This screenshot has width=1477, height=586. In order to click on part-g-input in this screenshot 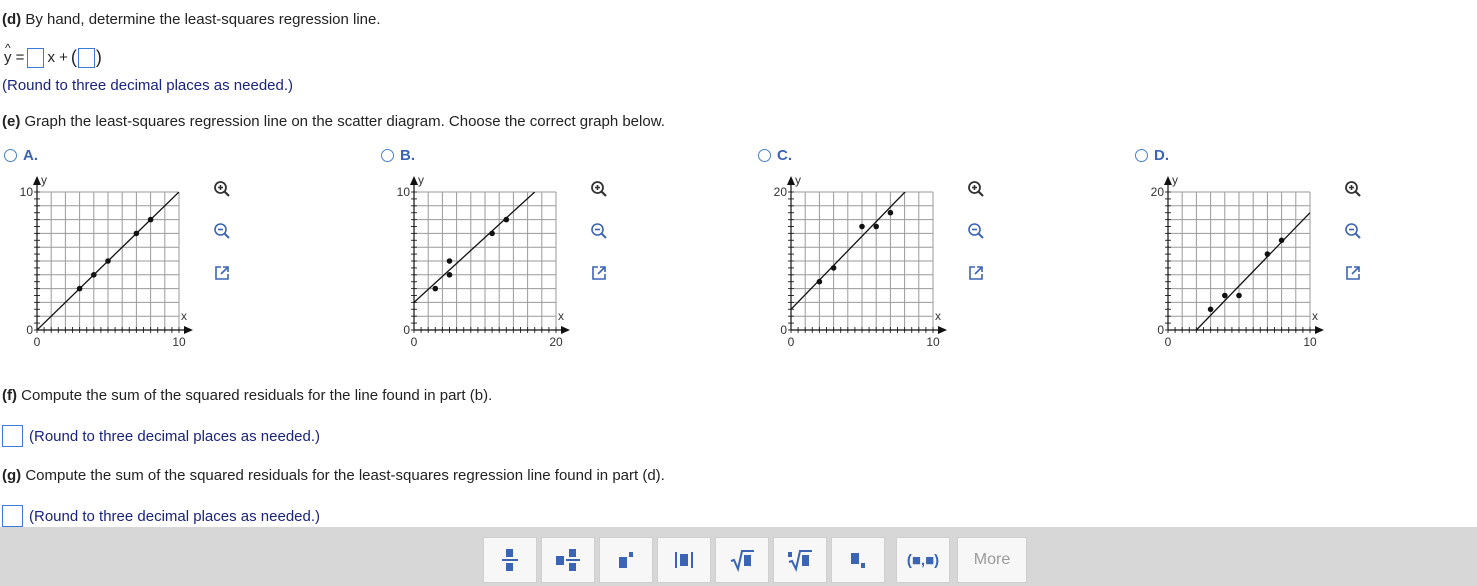, I will do `click(12, 516)`.